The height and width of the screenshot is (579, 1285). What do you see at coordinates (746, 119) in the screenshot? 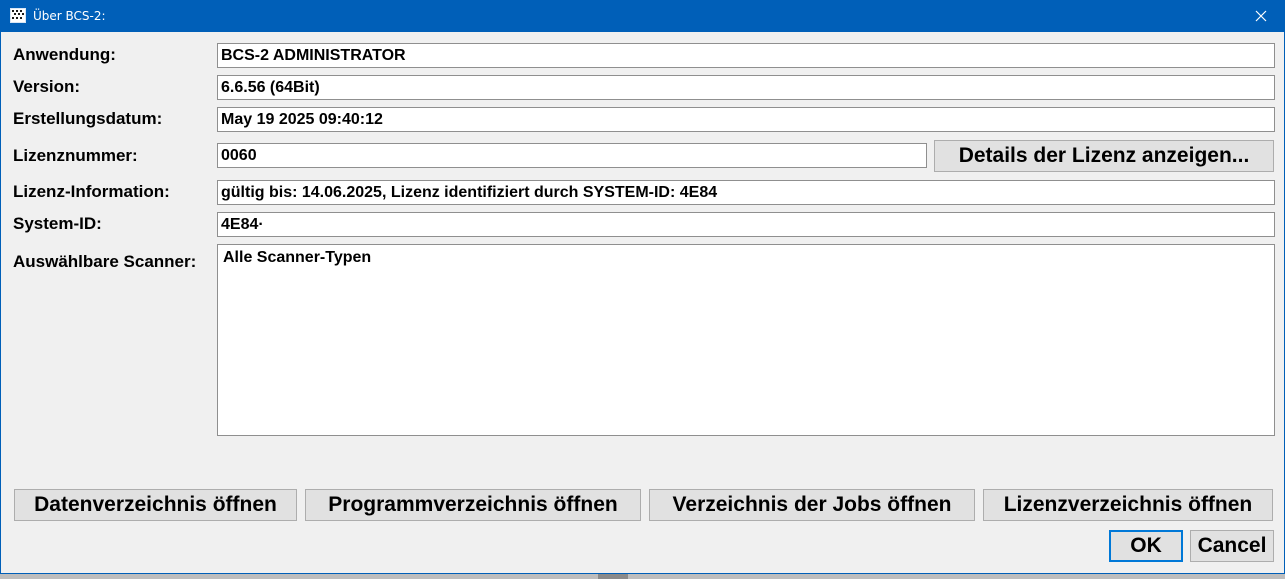
I see `erstellungsdatum-field: May 19 2025 09:40:12` at bounding box center [746, 119].